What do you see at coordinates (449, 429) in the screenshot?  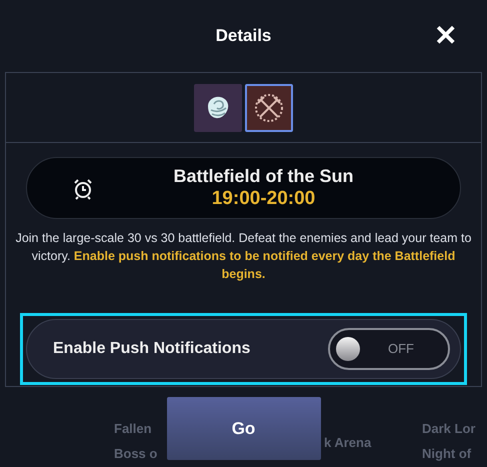 I see `background-tile-title: Dark Lor` at bounding box center [449, 429].